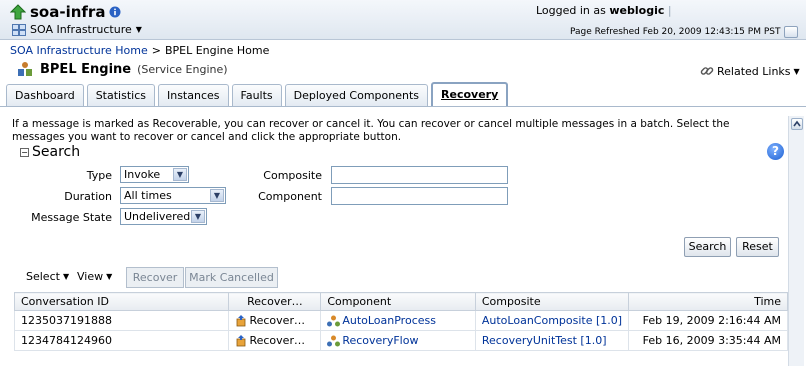 This screenshot has width=806, height=366. I want to click on composite-cell: RecoveryUnitTest [1.0], so click(552, 340).